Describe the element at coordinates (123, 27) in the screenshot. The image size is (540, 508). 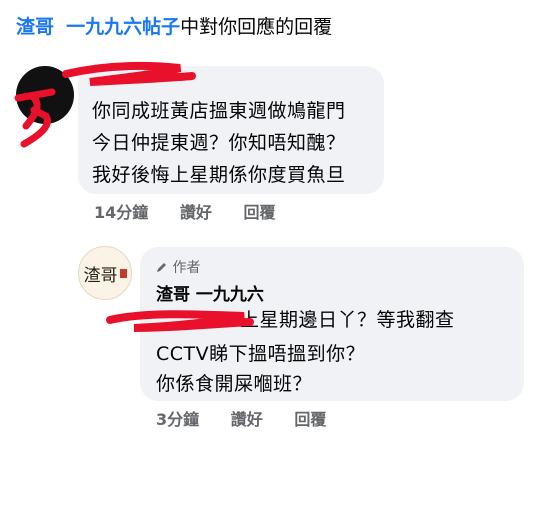
I see `post-link: 一九九六帖子` at that location.